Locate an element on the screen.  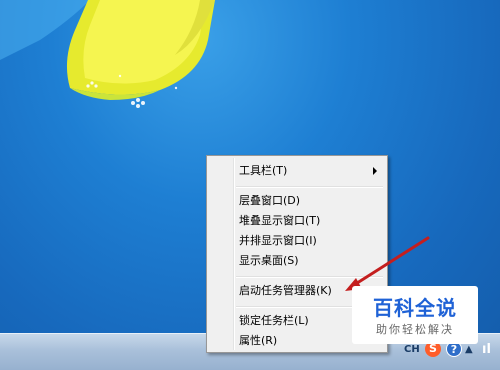
submenu-arrow-icon is located at coordinates (375, 171).